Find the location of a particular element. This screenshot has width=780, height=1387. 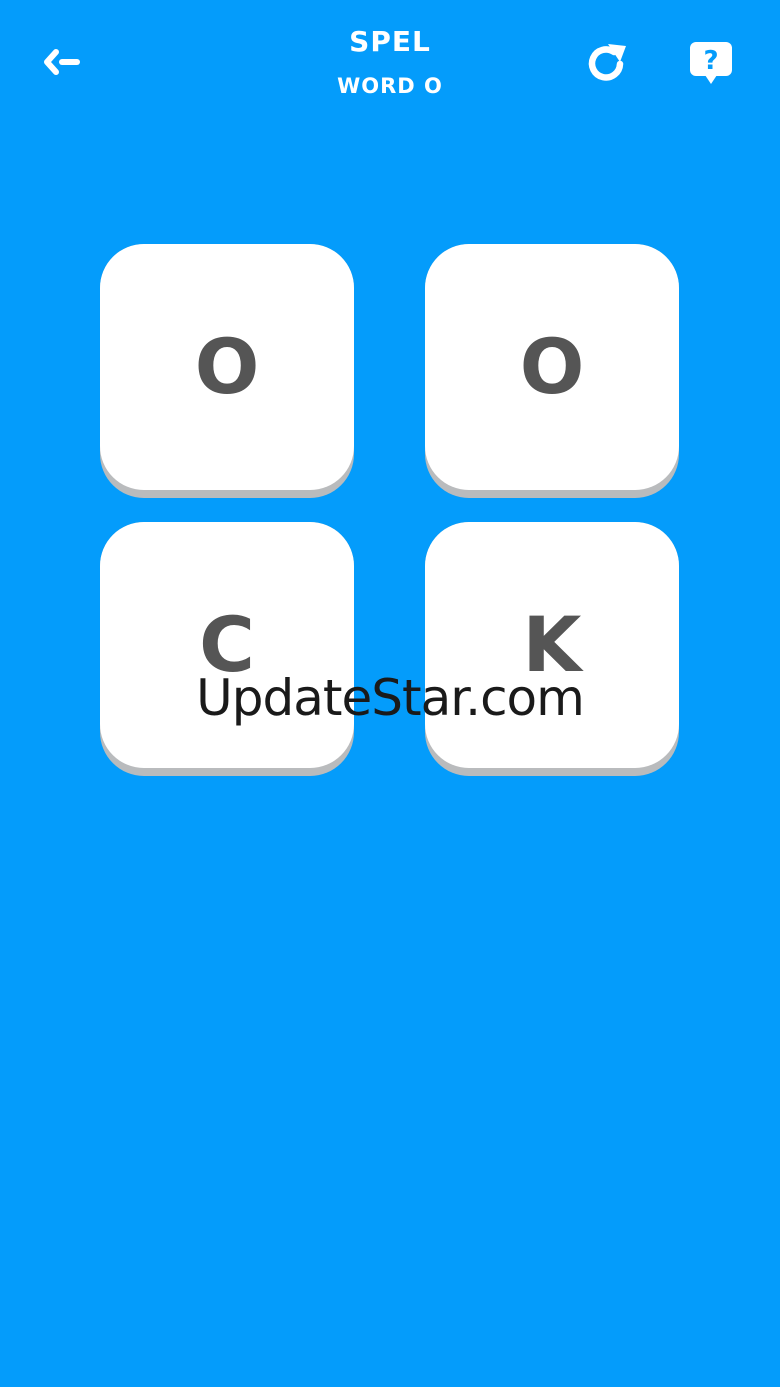

back-arrow-icon is located at coordinates (62, 62).